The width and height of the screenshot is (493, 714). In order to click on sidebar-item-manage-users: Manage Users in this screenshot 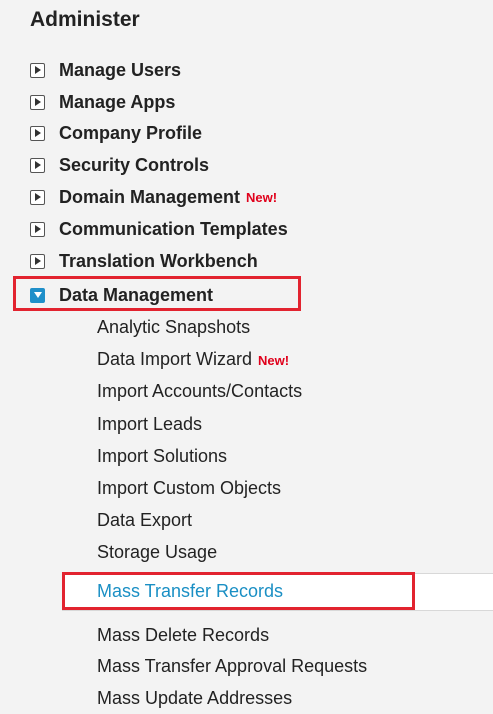, I will do `click(105, 70)`.